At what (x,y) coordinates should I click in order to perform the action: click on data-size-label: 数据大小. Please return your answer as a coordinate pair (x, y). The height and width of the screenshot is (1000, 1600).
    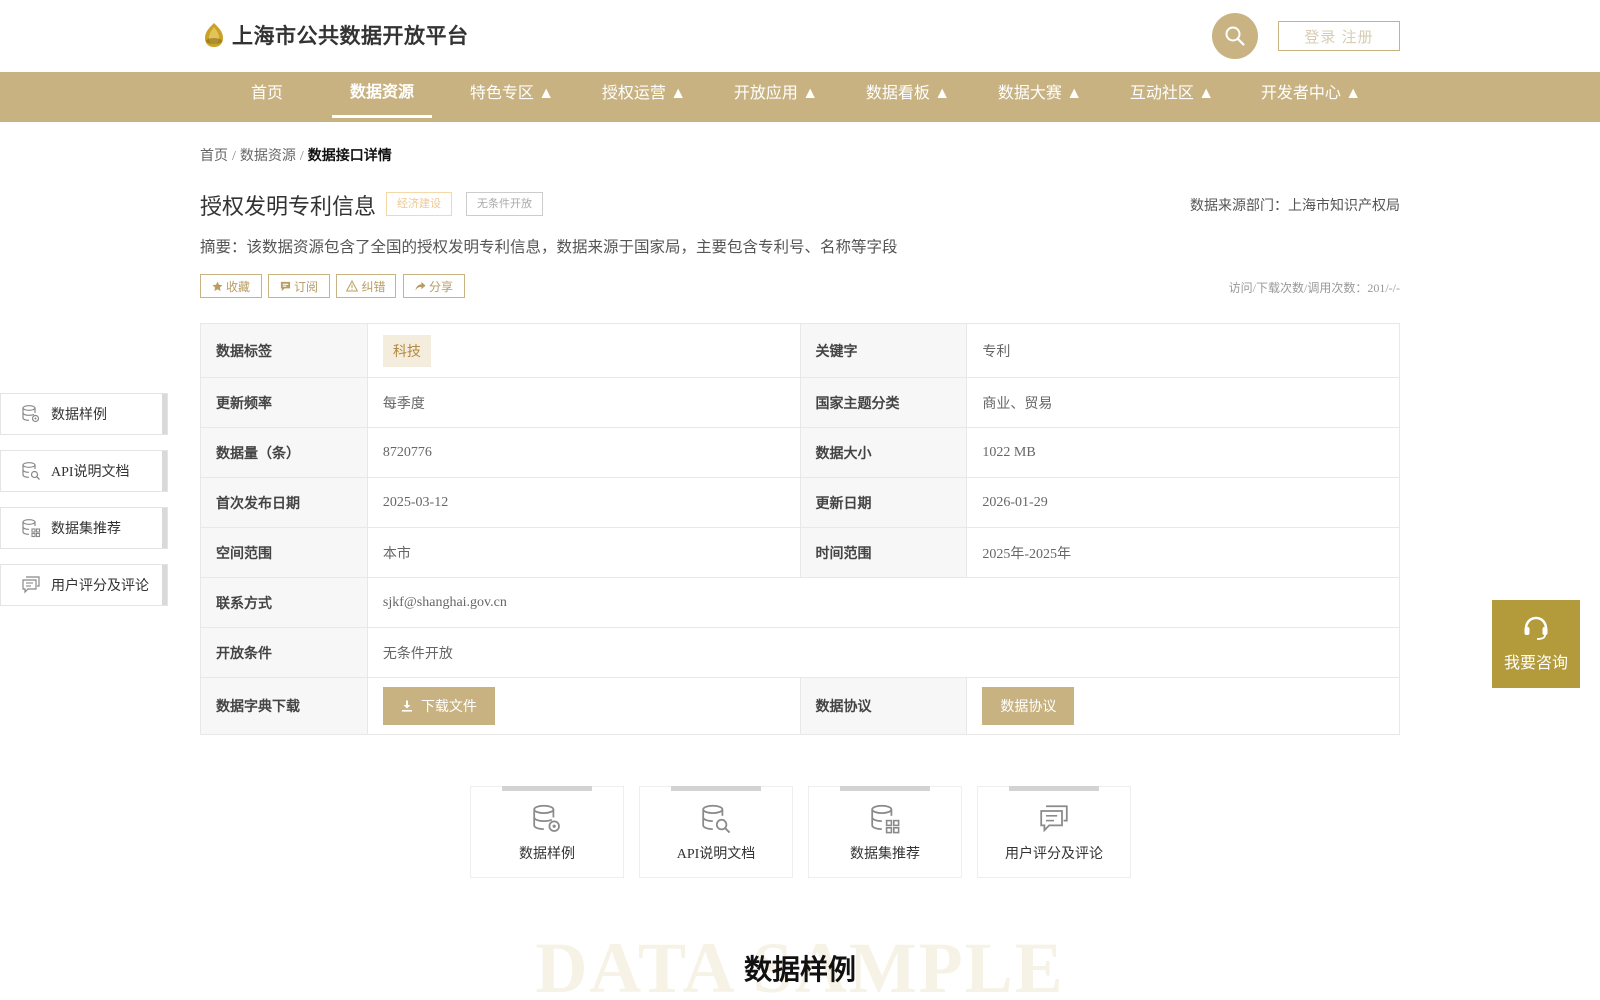
    Looking at the image, I should click on (883, 452).